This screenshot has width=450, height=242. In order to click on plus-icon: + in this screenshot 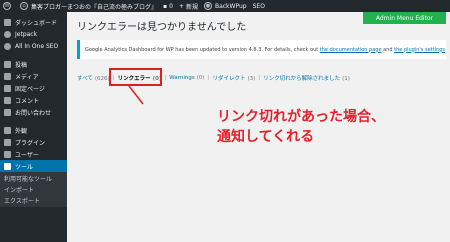, I will do `click(181, 6)`.